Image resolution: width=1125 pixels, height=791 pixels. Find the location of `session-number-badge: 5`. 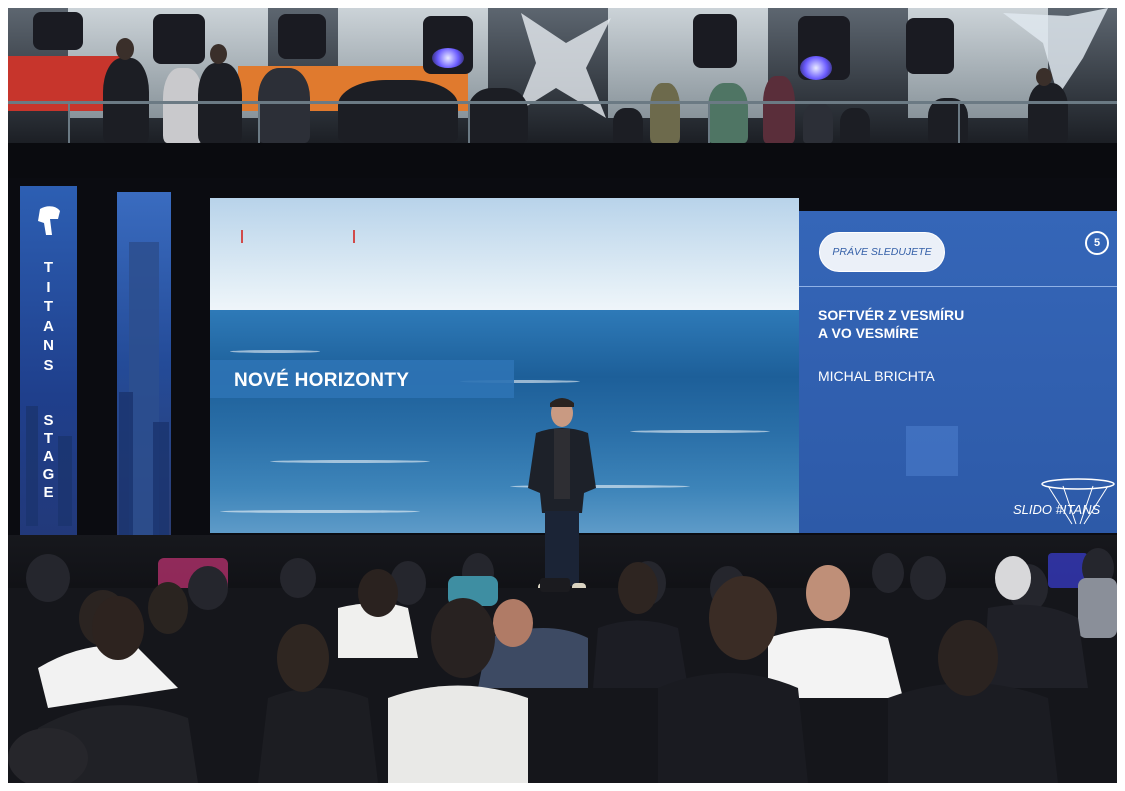

session-number-badge: 5 is located at coordinates (1097, 243).